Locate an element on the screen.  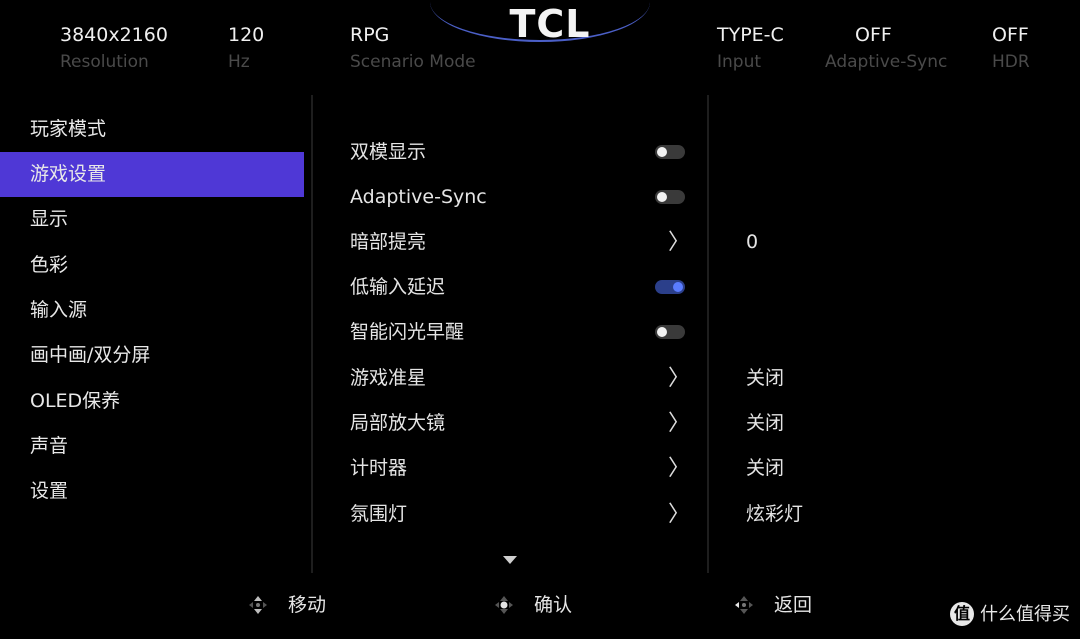
low-input-lag-toggle is located at coordinates (670, 287).